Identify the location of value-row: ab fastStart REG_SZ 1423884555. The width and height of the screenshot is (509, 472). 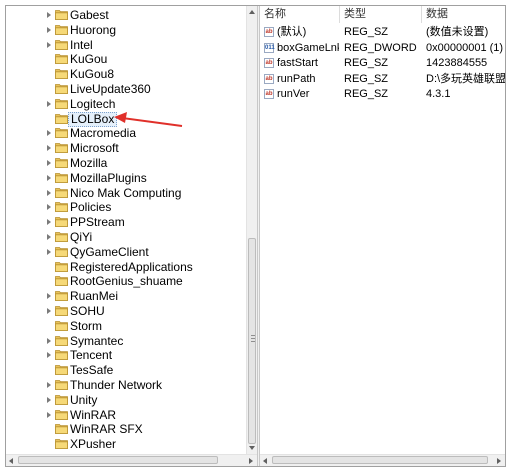
(382, 63).